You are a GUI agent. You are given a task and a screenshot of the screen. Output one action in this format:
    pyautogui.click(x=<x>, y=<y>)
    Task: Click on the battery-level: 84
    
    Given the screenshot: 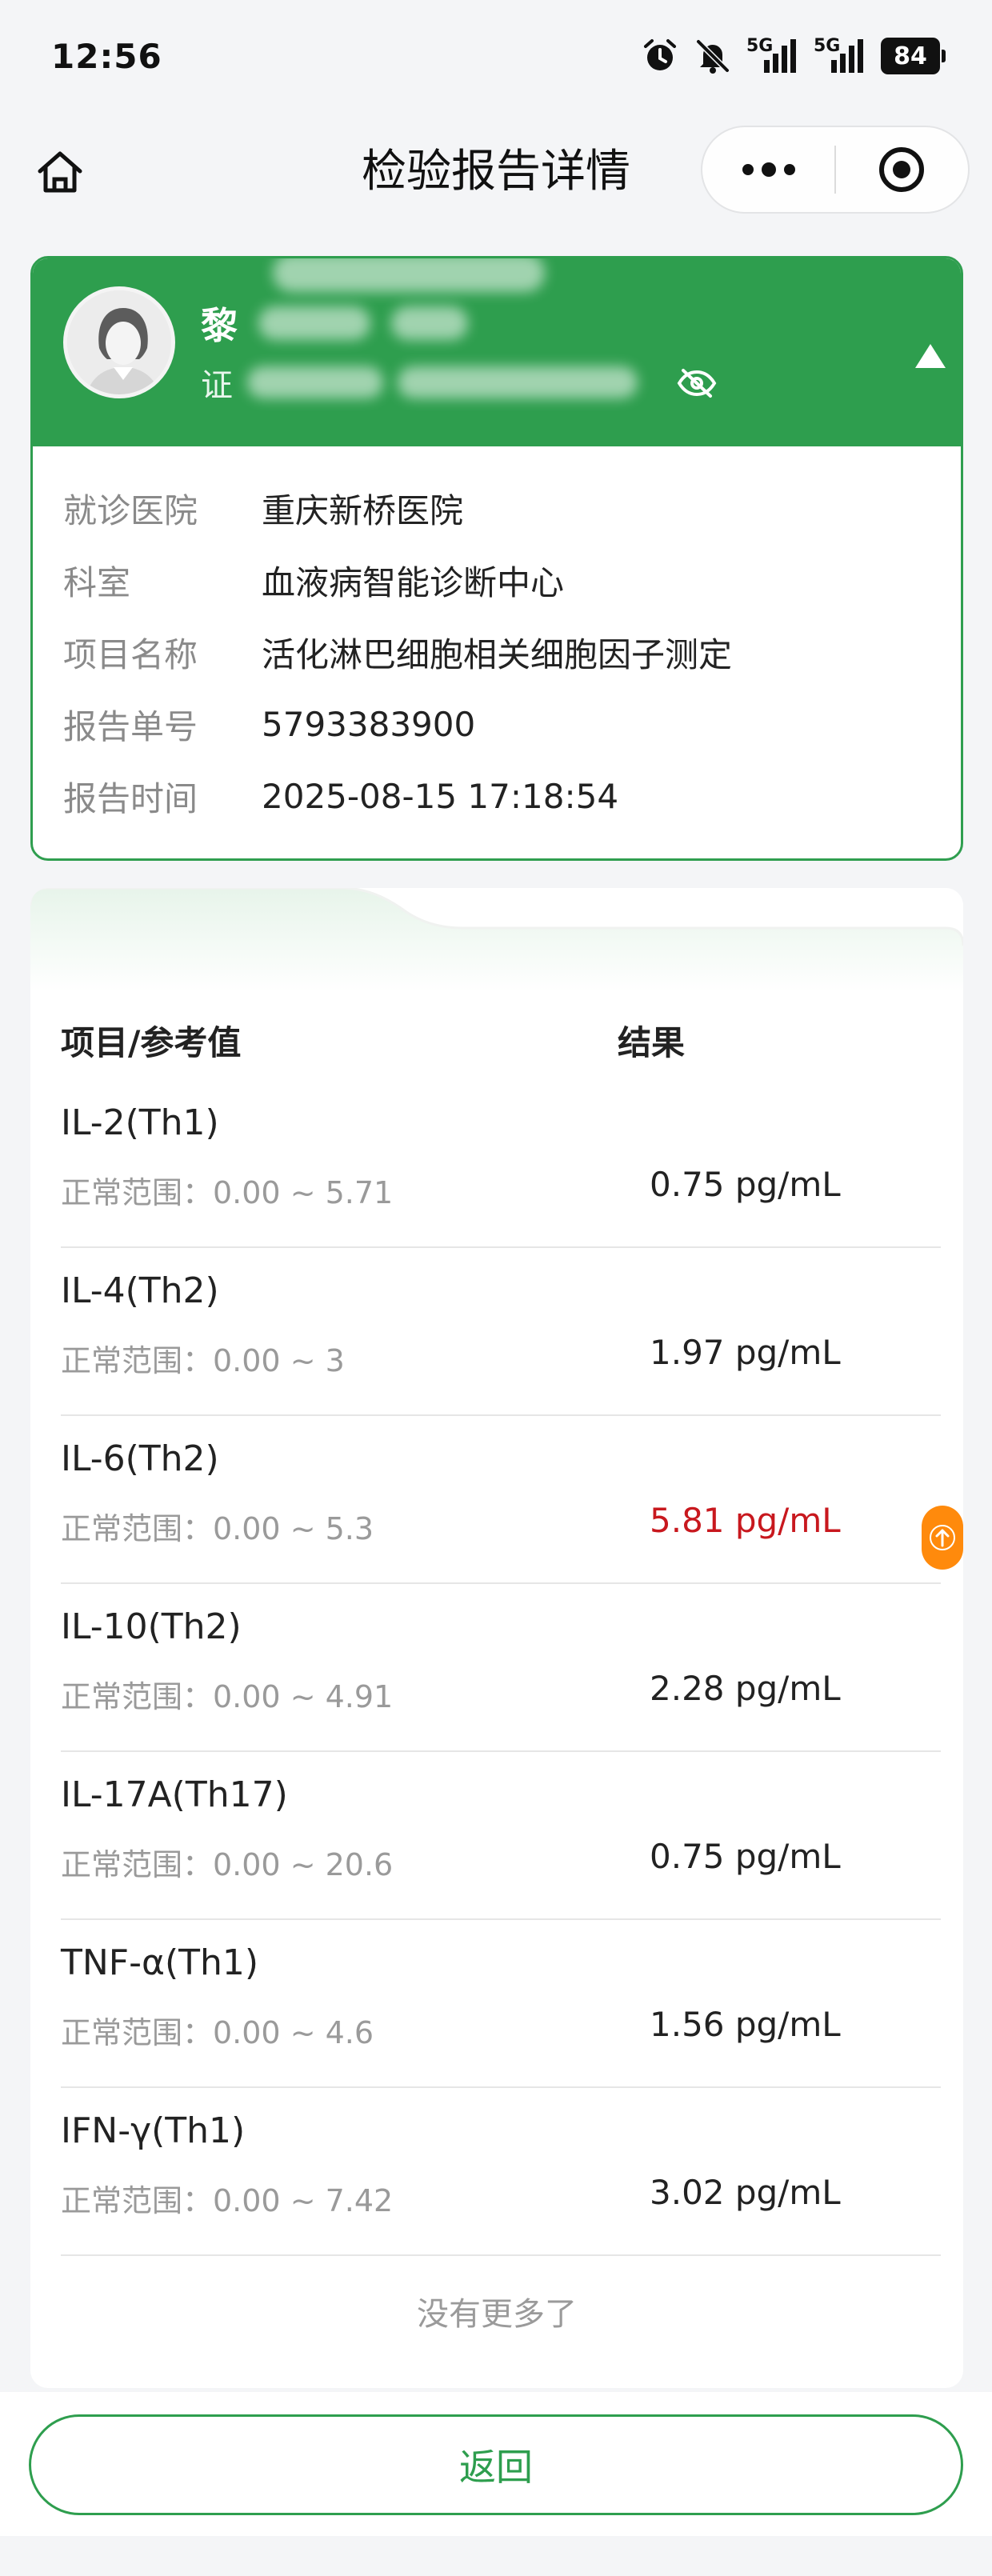 What is the action you would take?
    pyautogui.click(x=910, y=56)
    